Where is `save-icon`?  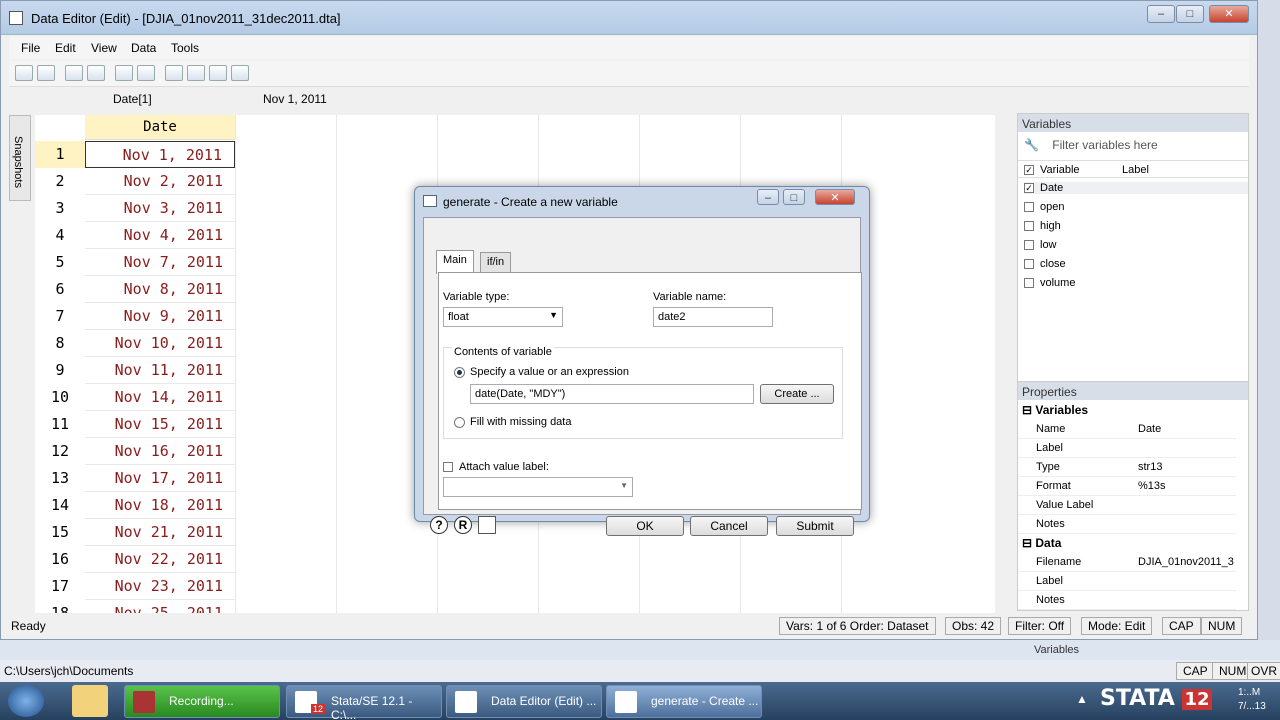 save-icon is located at coordinates (46, 73).